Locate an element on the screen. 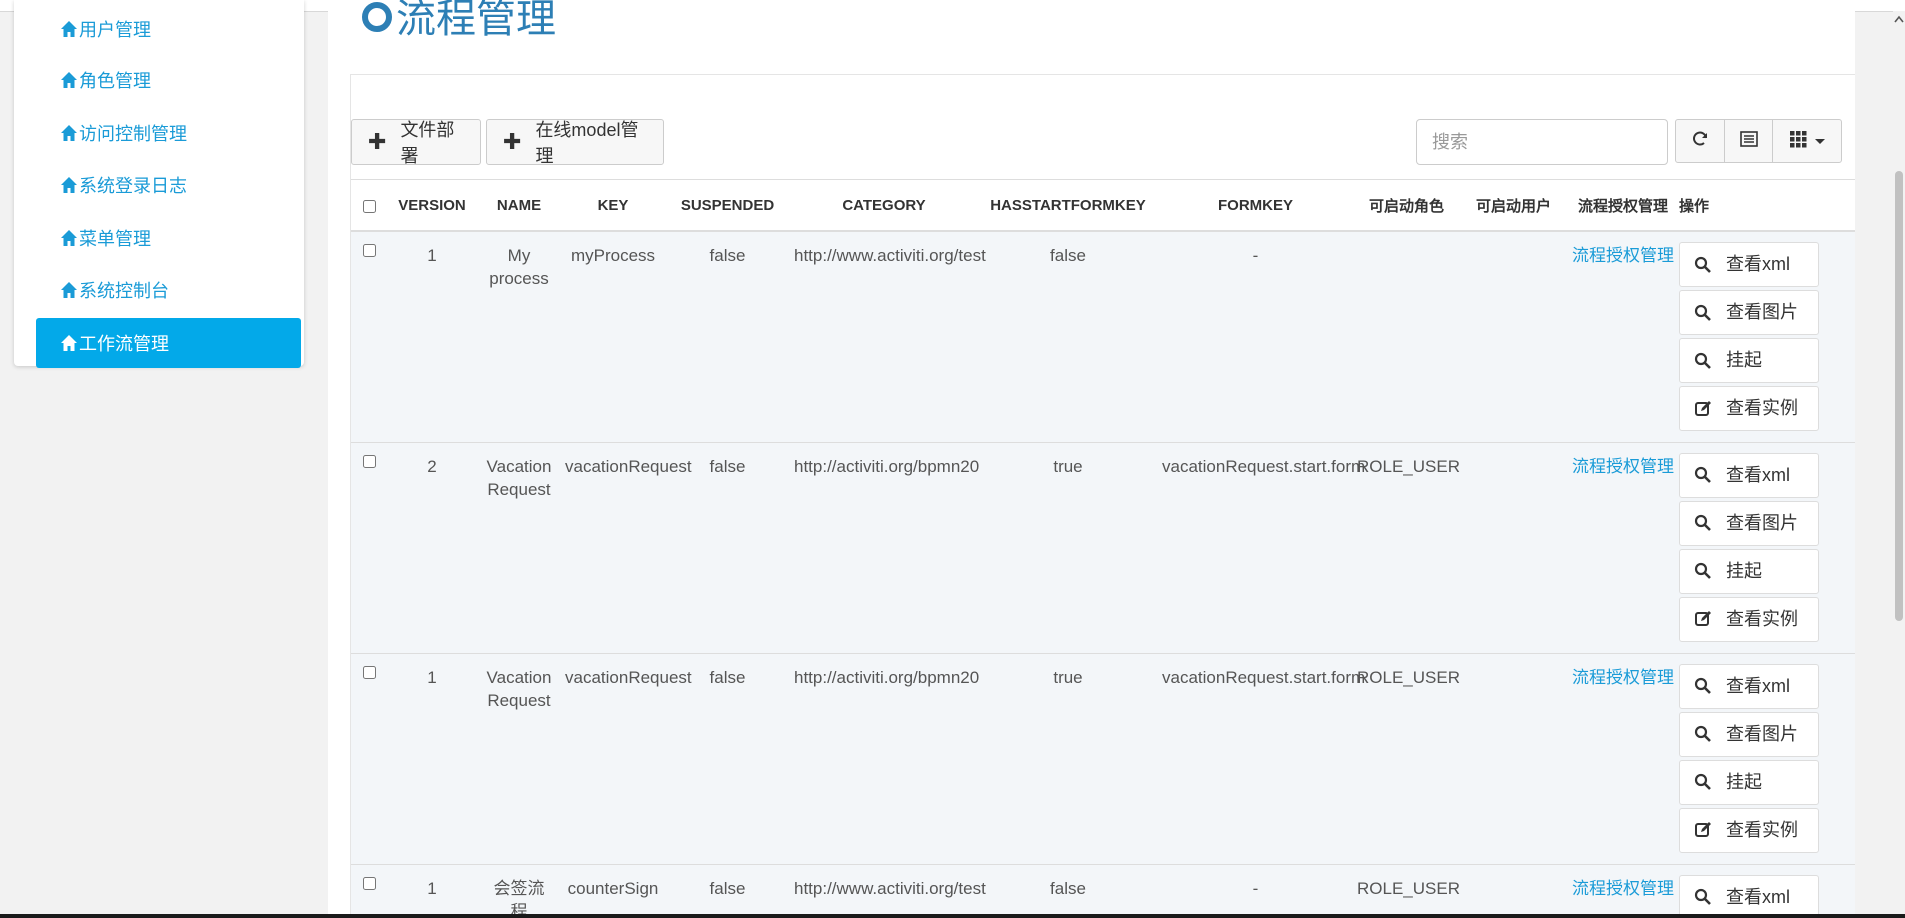 This screenshot has height=918, width=1905. select-all-header is located at coordinates (369, 206).